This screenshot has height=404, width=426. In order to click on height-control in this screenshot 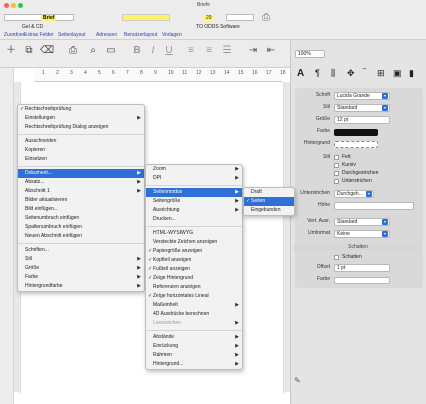, I will do `click(374, 206)`.